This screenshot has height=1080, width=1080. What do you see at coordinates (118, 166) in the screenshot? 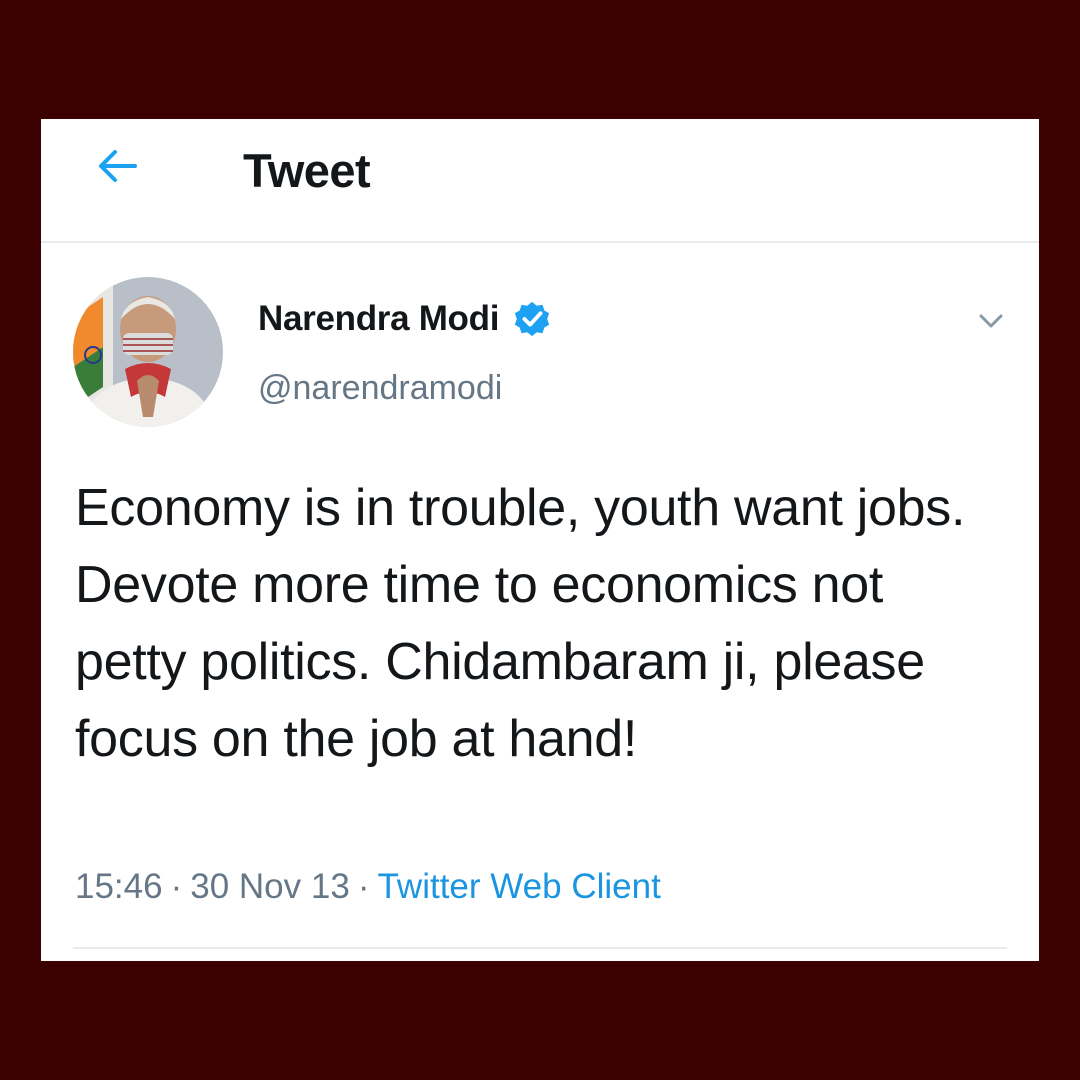
I see `arrow-left-icon` at bounding box center [118, 166].